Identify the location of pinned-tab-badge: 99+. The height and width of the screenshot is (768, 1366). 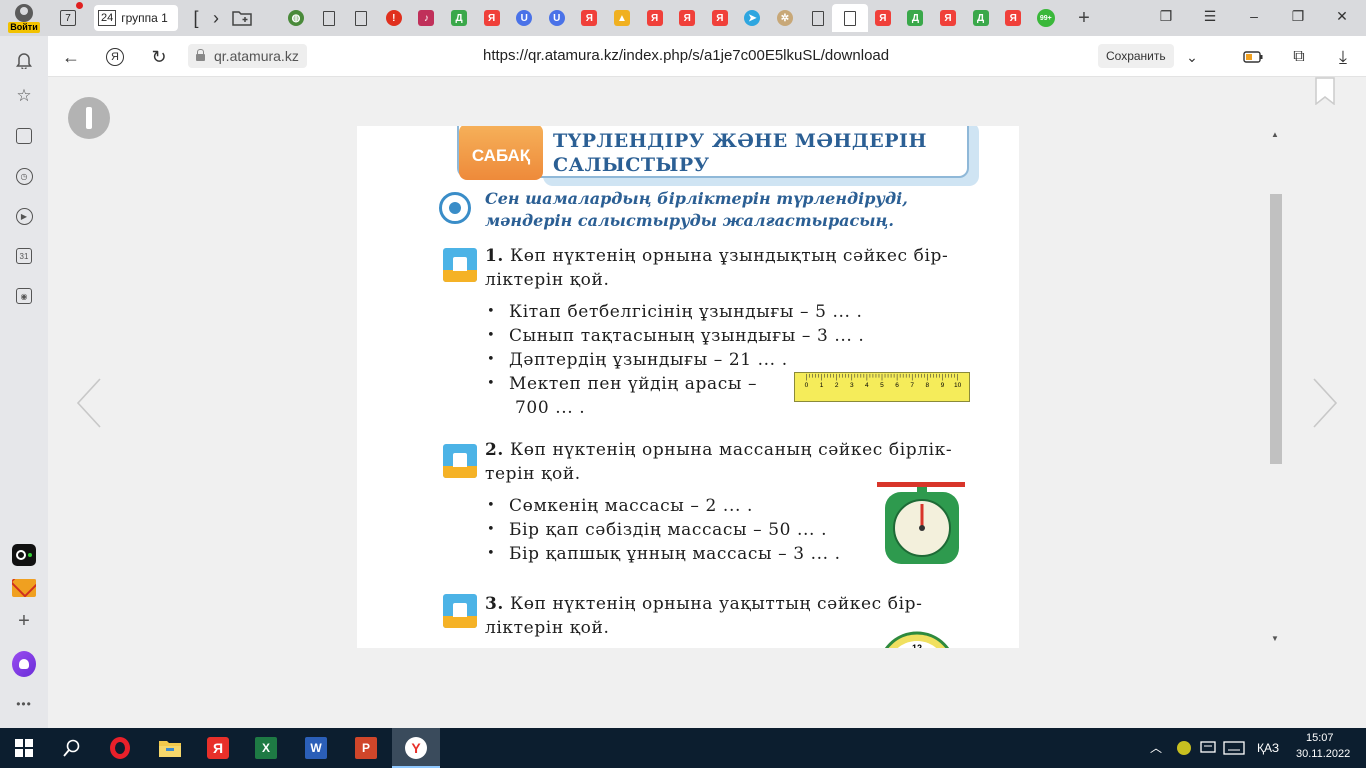
(1046, 18).